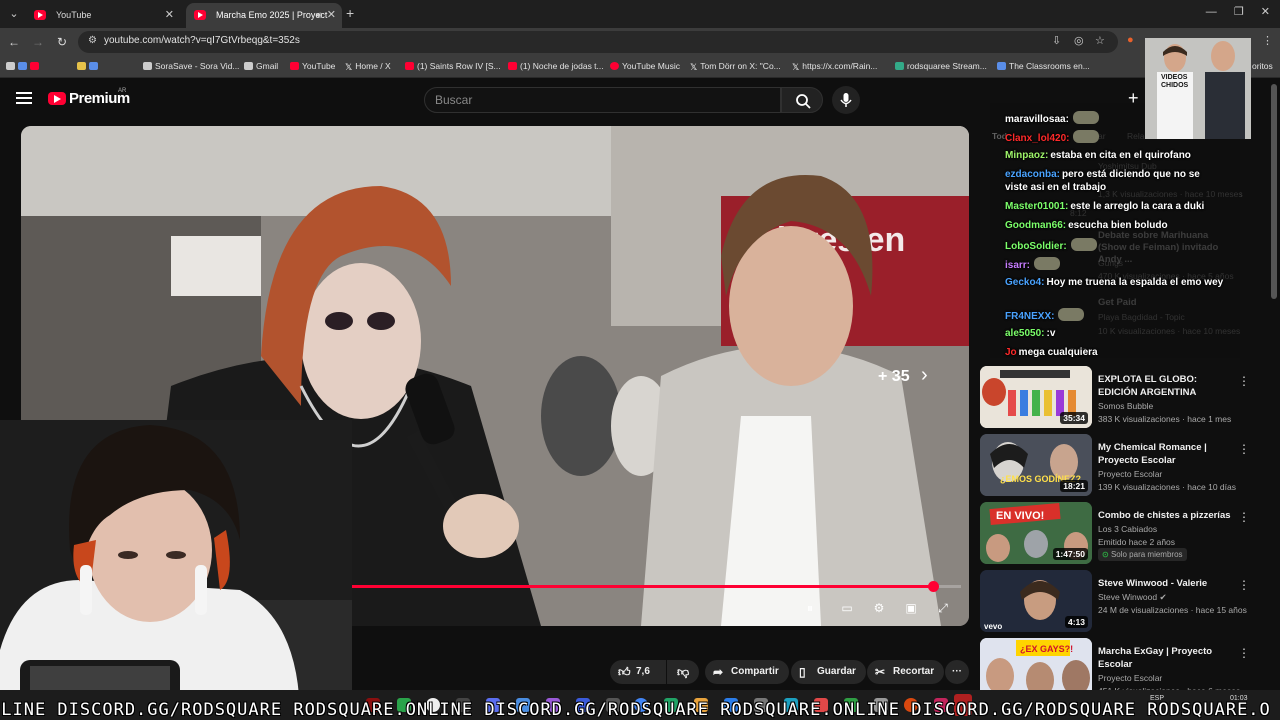 This screenshot has height=720, width=1280. I want to click on bookmark-star-icon: ☆, so click(1100, 40).